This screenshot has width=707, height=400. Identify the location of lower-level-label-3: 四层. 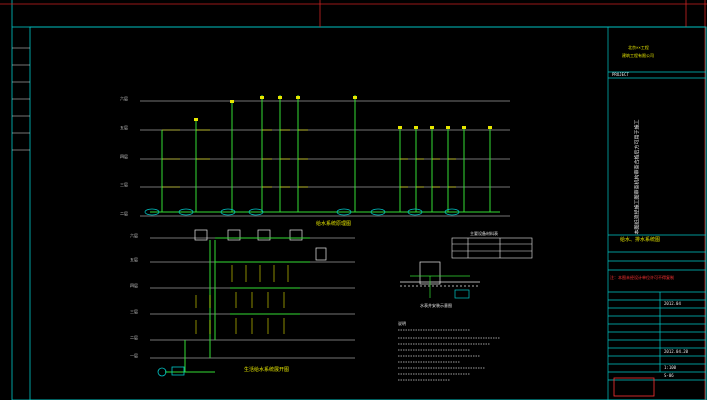
(134, 285).